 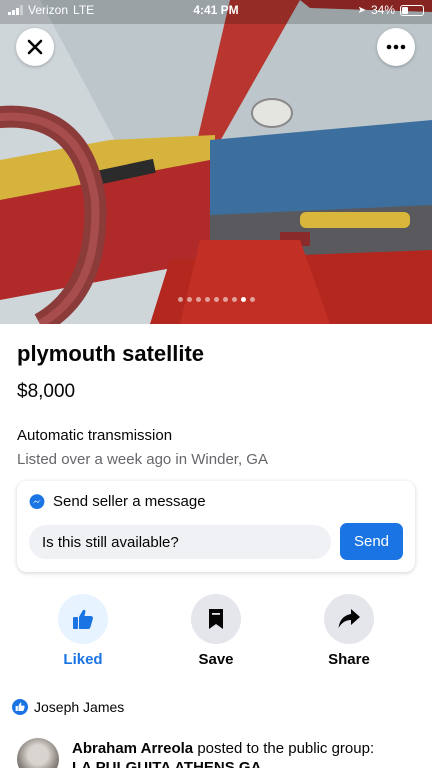 I want to click on share-label: Share, so click(x=349, y=659).